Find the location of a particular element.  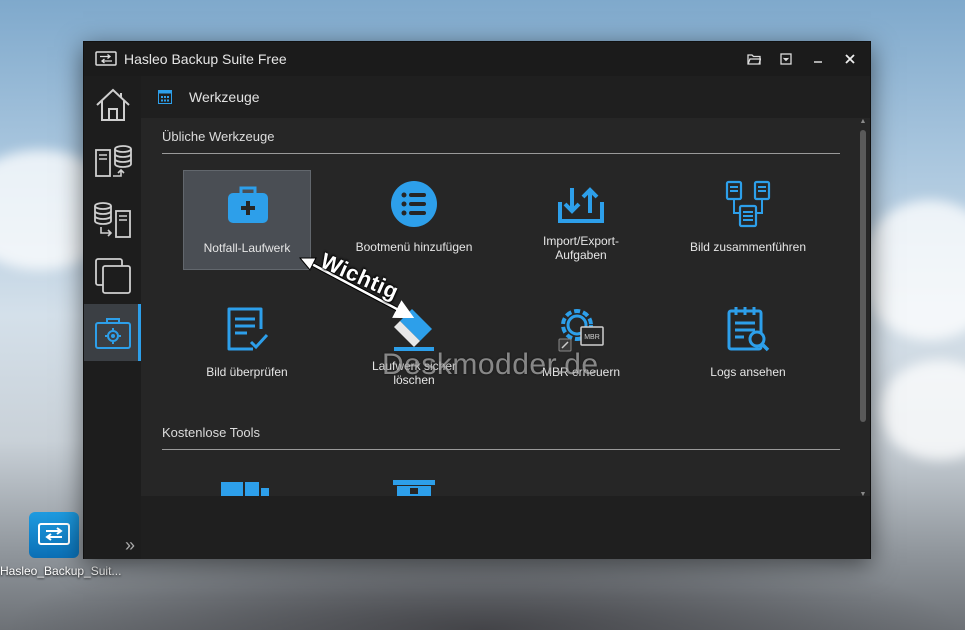

sidebar-item-home is located at coordinates (112, 104).